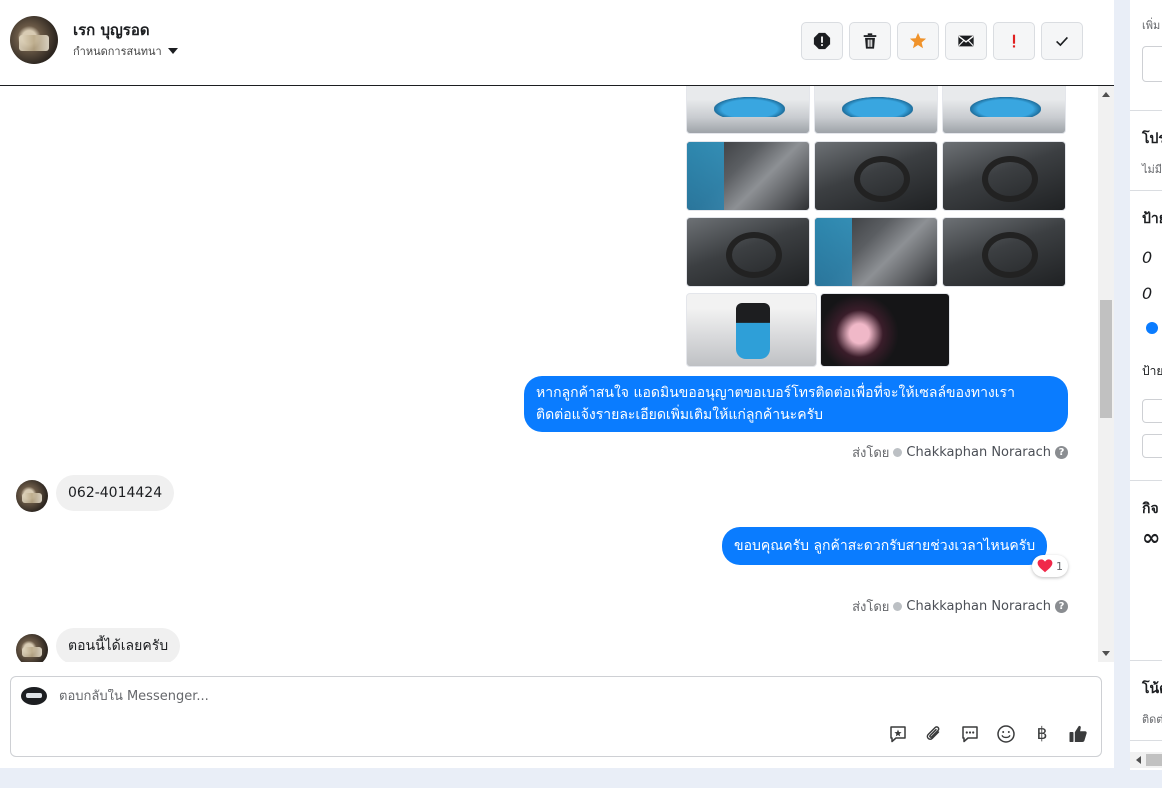 This screenshot has height=788, width=1162. Describe the element at coordinates (34, 696) in the screenshot. I see `page-avatar` at that location.